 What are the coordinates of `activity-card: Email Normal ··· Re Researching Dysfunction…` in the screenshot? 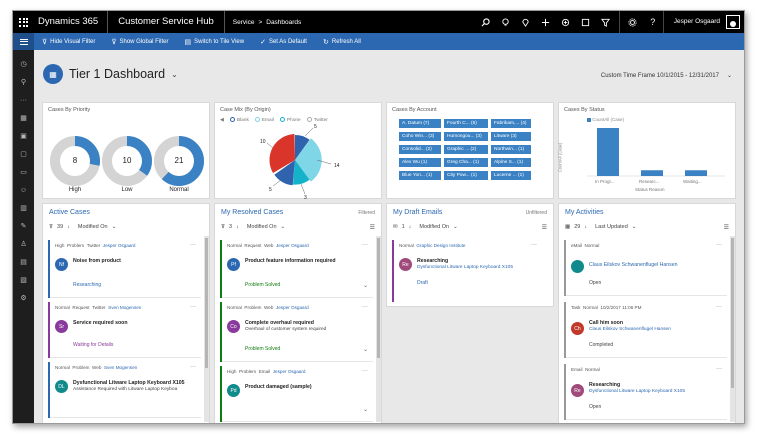 It's located at (645, 392).